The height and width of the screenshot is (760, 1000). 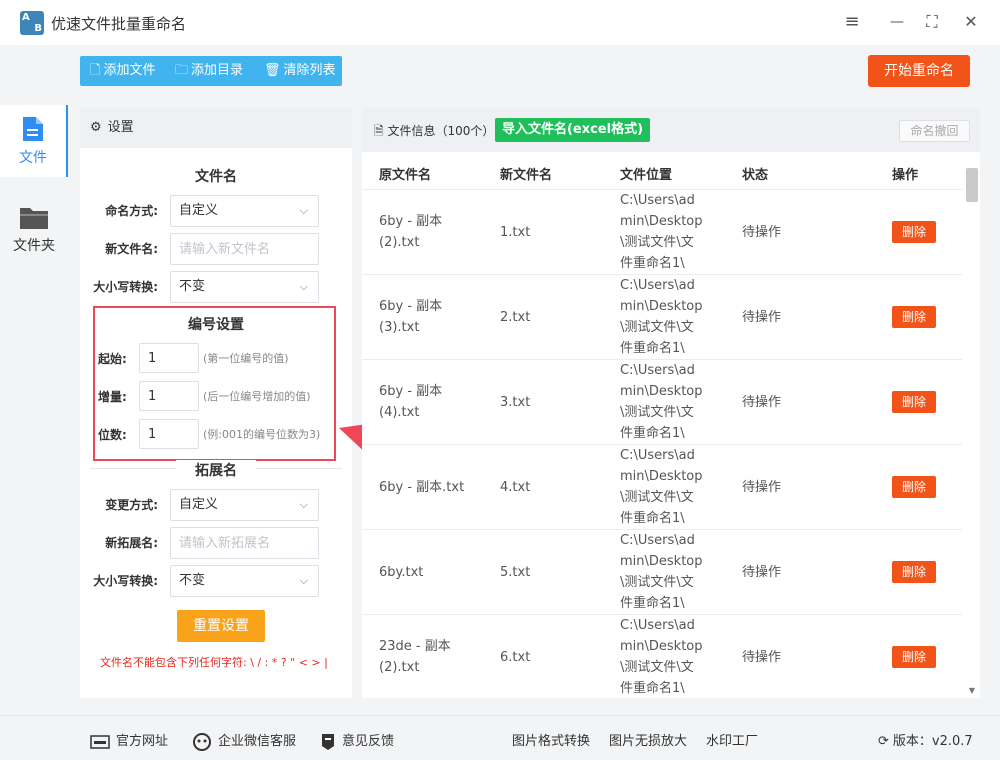 I want to click on clear-list-button: 🗑 清除列表, so click(x=300, y=71).